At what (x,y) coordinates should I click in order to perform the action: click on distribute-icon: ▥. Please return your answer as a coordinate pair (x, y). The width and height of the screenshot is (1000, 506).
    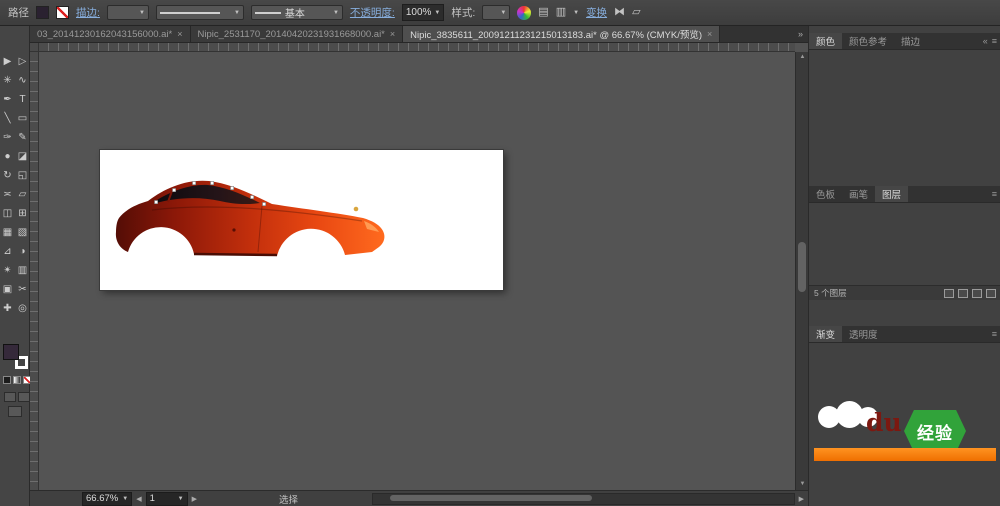
    Looking at the image, I should click on (561, 12).